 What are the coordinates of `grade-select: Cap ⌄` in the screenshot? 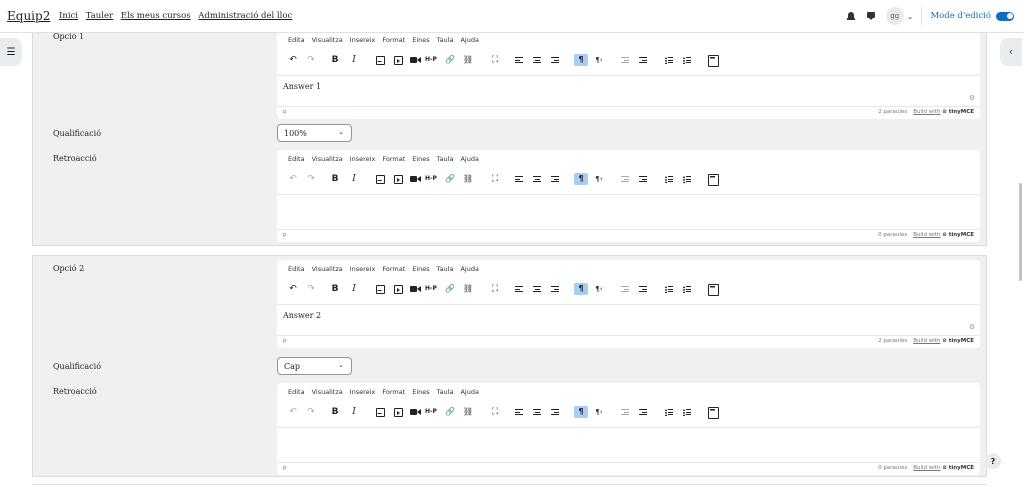 It's located at (314, 366).